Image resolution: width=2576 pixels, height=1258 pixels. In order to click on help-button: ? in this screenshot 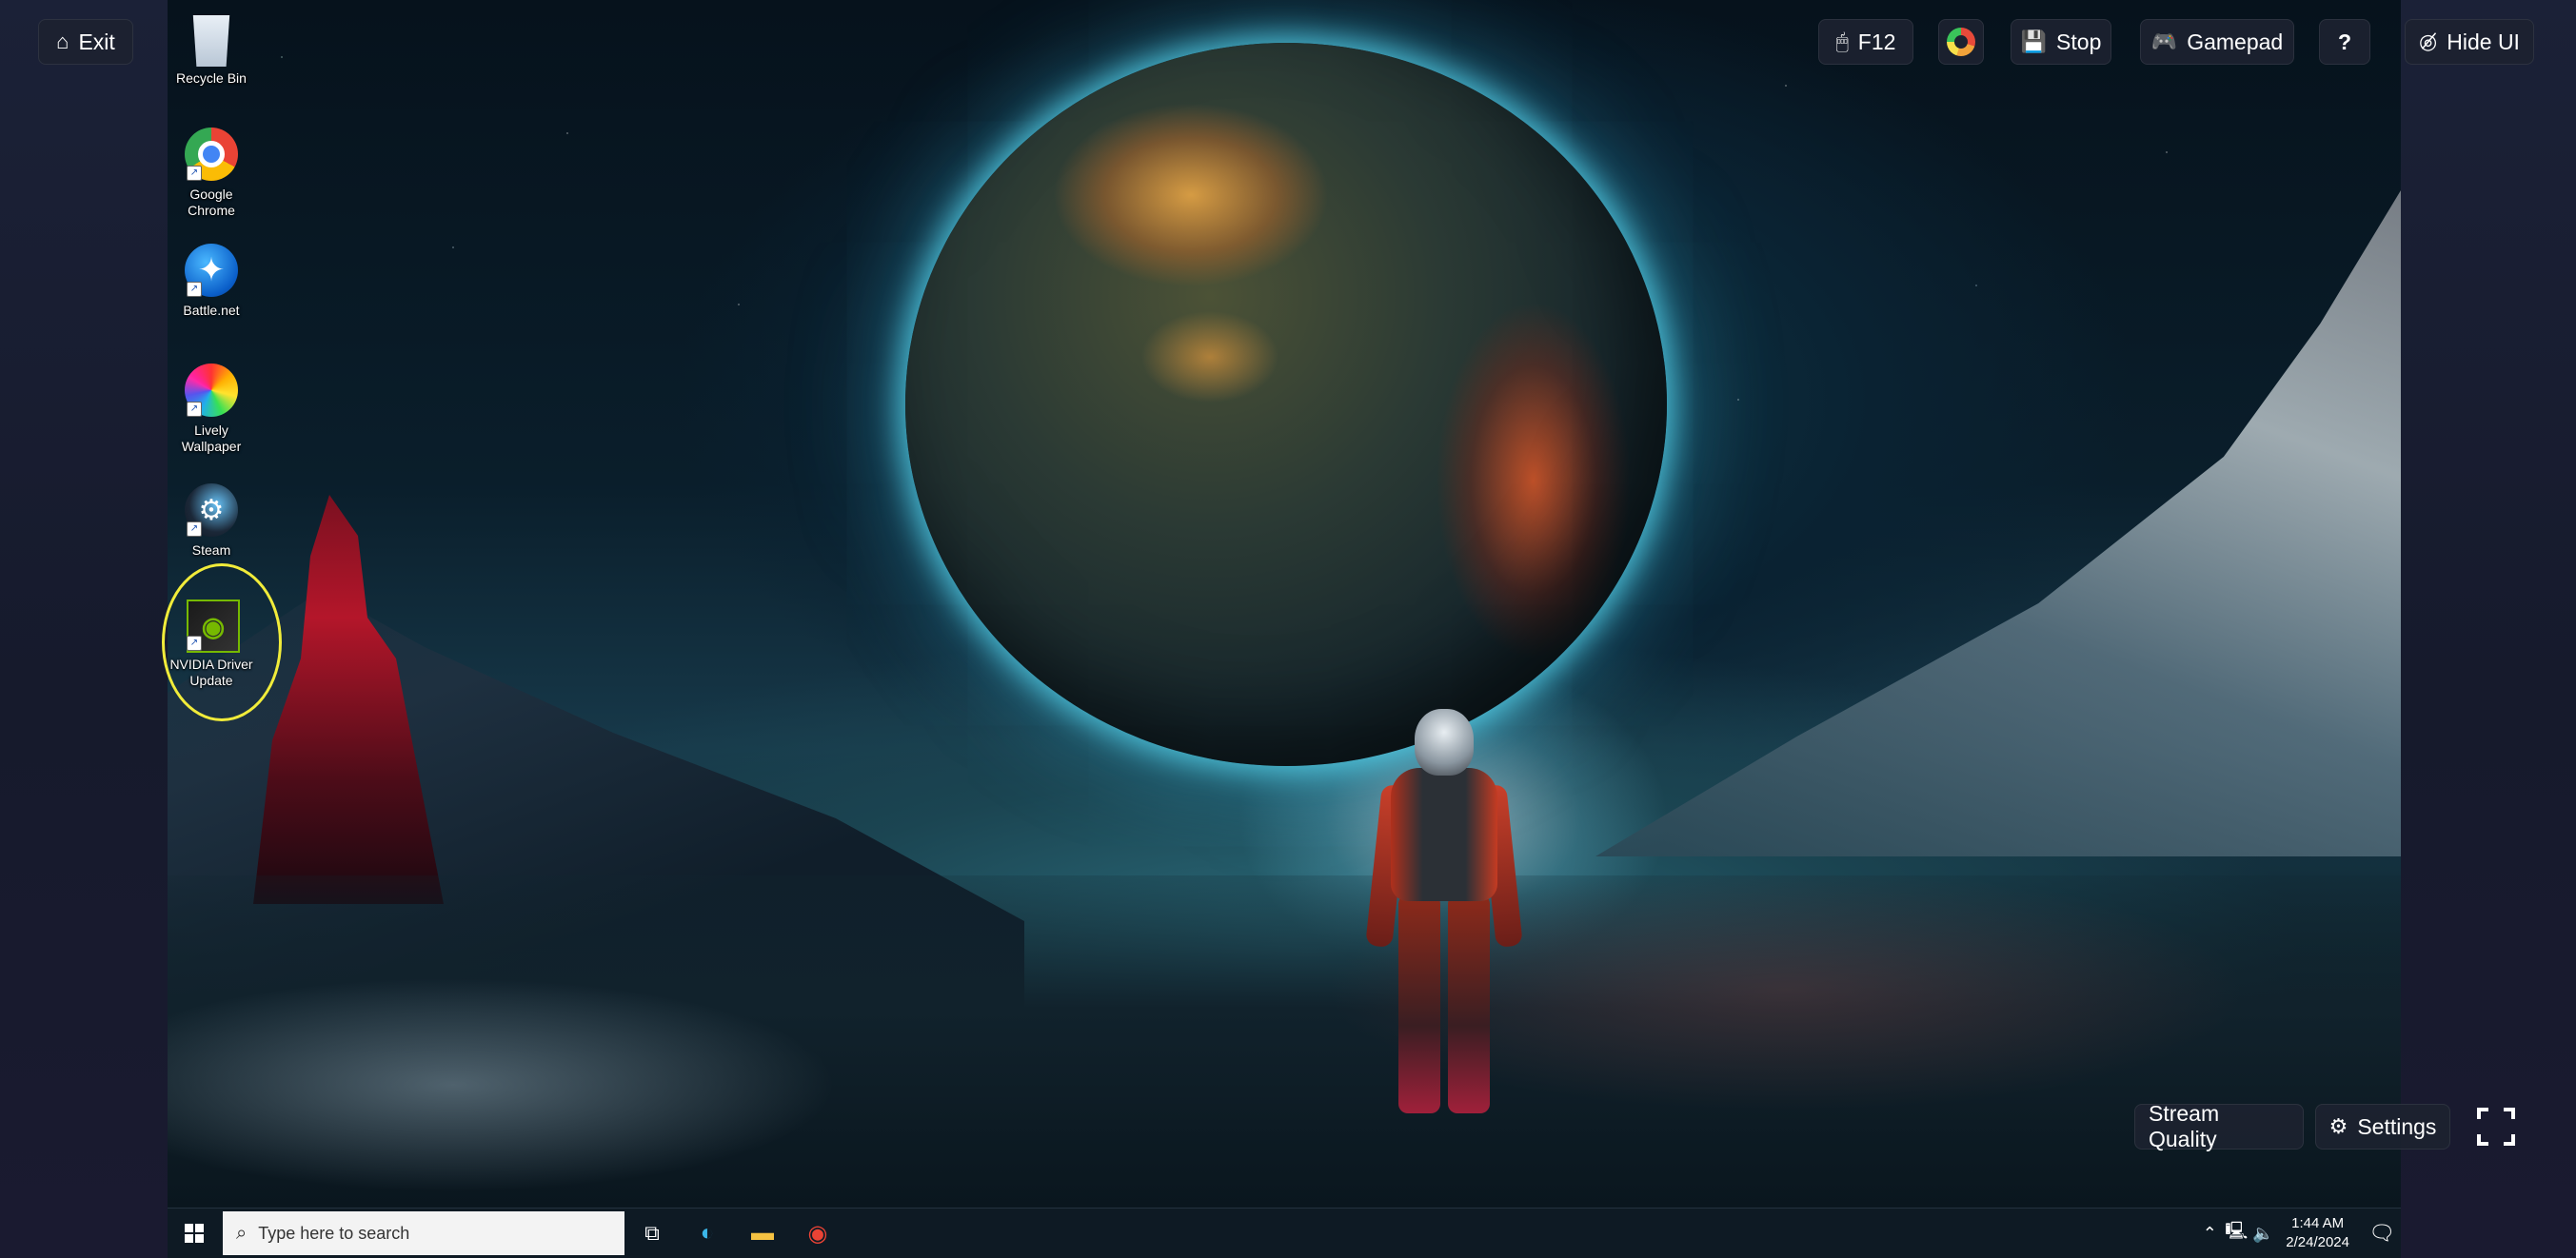, I will do `click(2345, 42)`.